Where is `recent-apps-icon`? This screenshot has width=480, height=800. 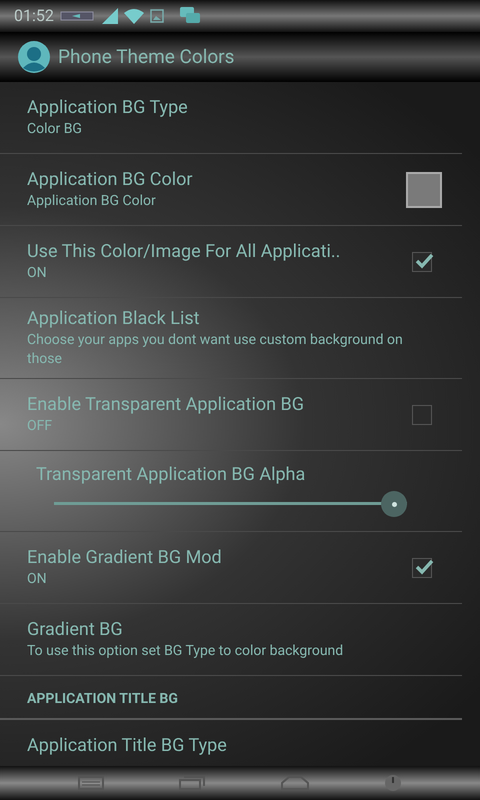
recent-apps-icon is located at coordinates (192, 783).